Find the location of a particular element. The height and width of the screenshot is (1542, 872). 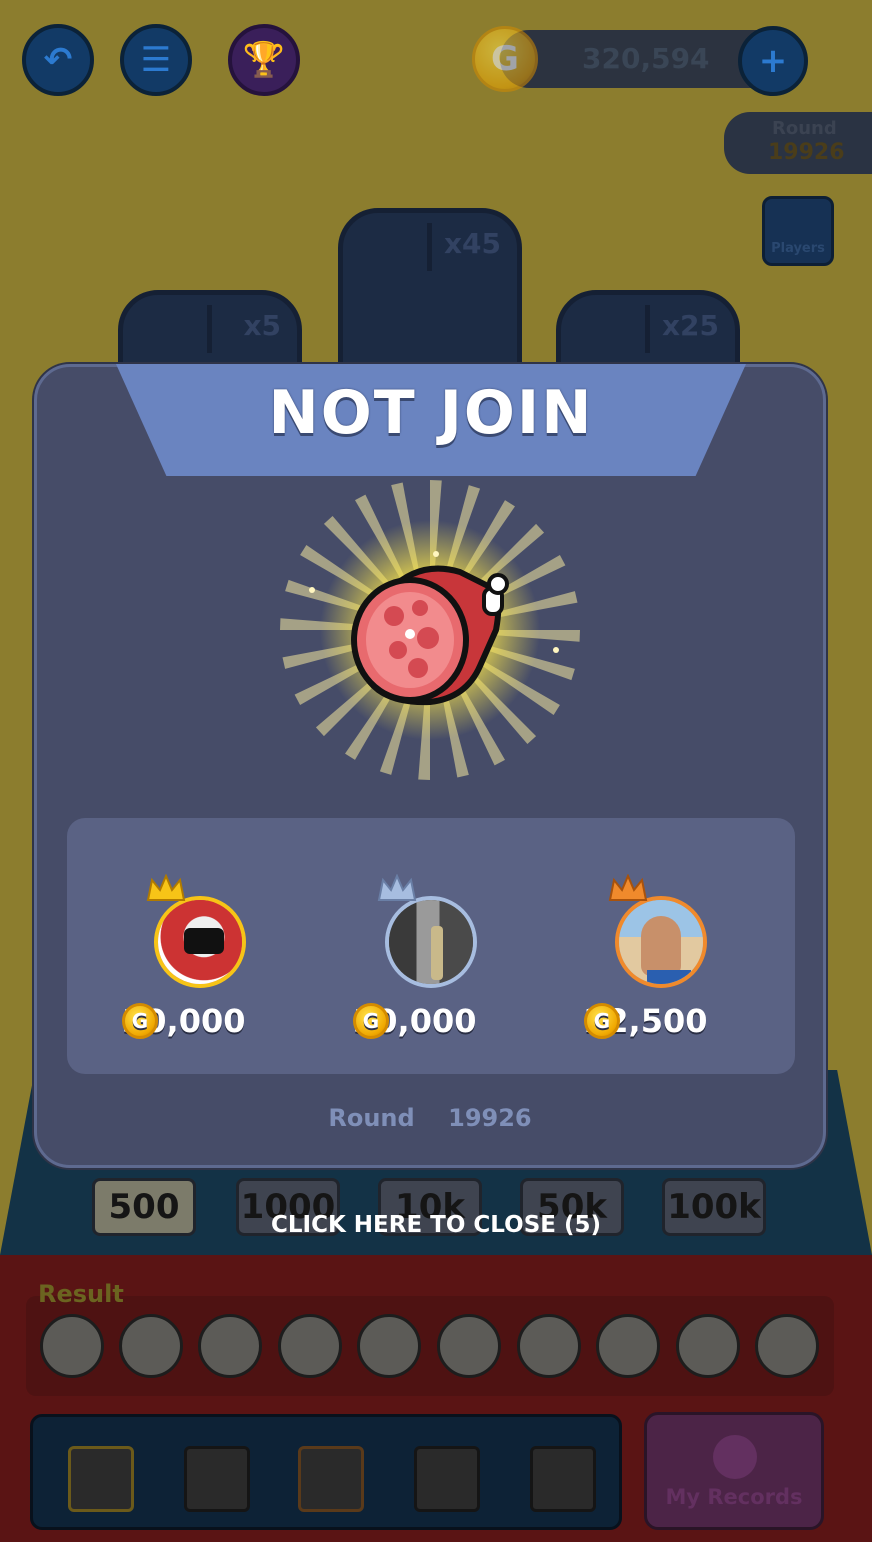

add-coins-button: + is located at coordinates (773, 61).